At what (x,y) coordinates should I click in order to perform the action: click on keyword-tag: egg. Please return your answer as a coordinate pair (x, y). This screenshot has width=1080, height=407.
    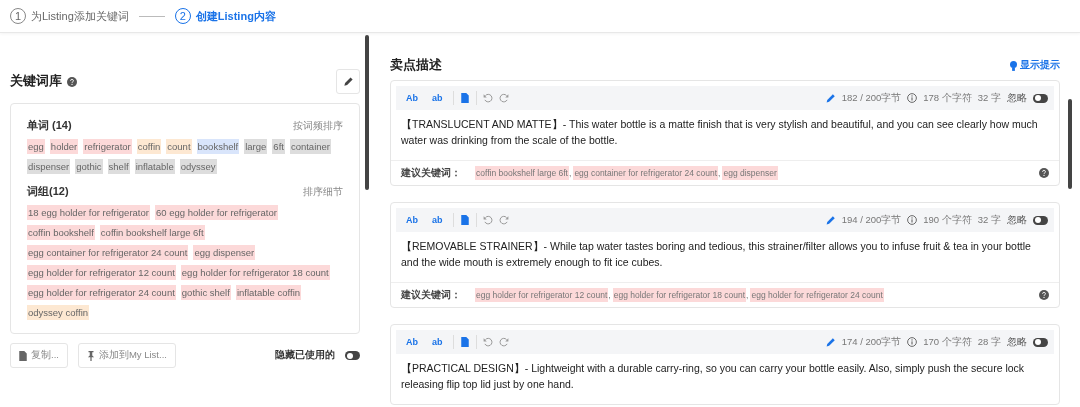
    Looking at the image, I should click on (36, 146).